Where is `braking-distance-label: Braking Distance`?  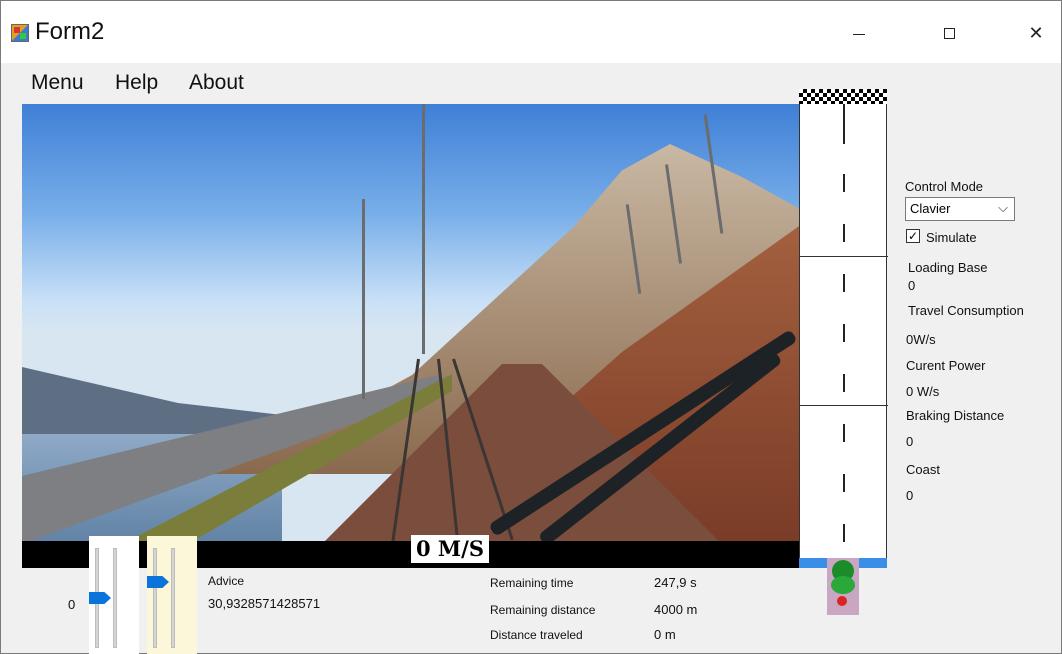
braking-distance-label: Braking Distance is located at coordinates (955, 415).